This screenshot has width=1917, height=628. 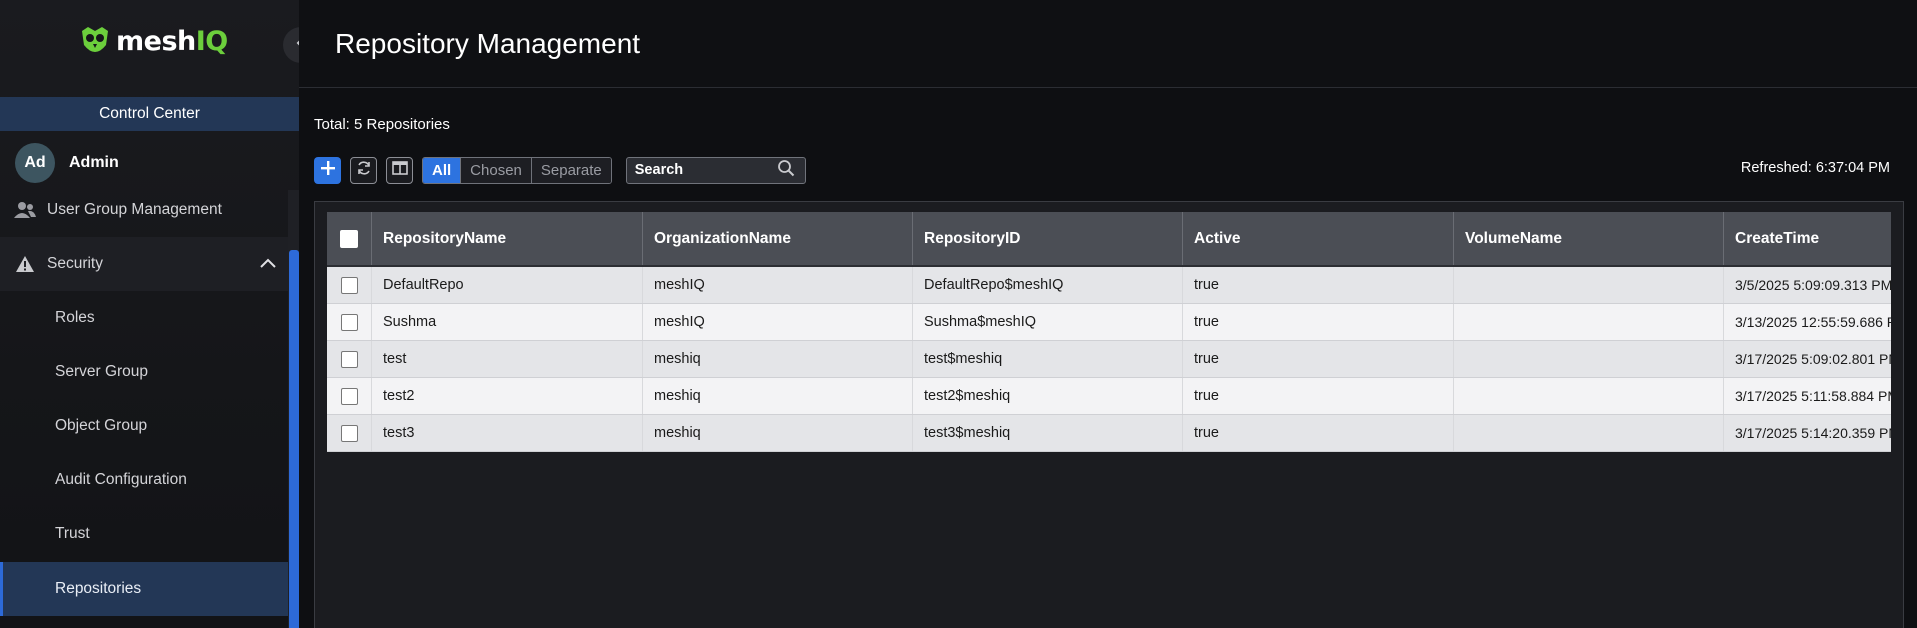 I want to click on column-header: RepositoryName, so click(x=507, y=238).